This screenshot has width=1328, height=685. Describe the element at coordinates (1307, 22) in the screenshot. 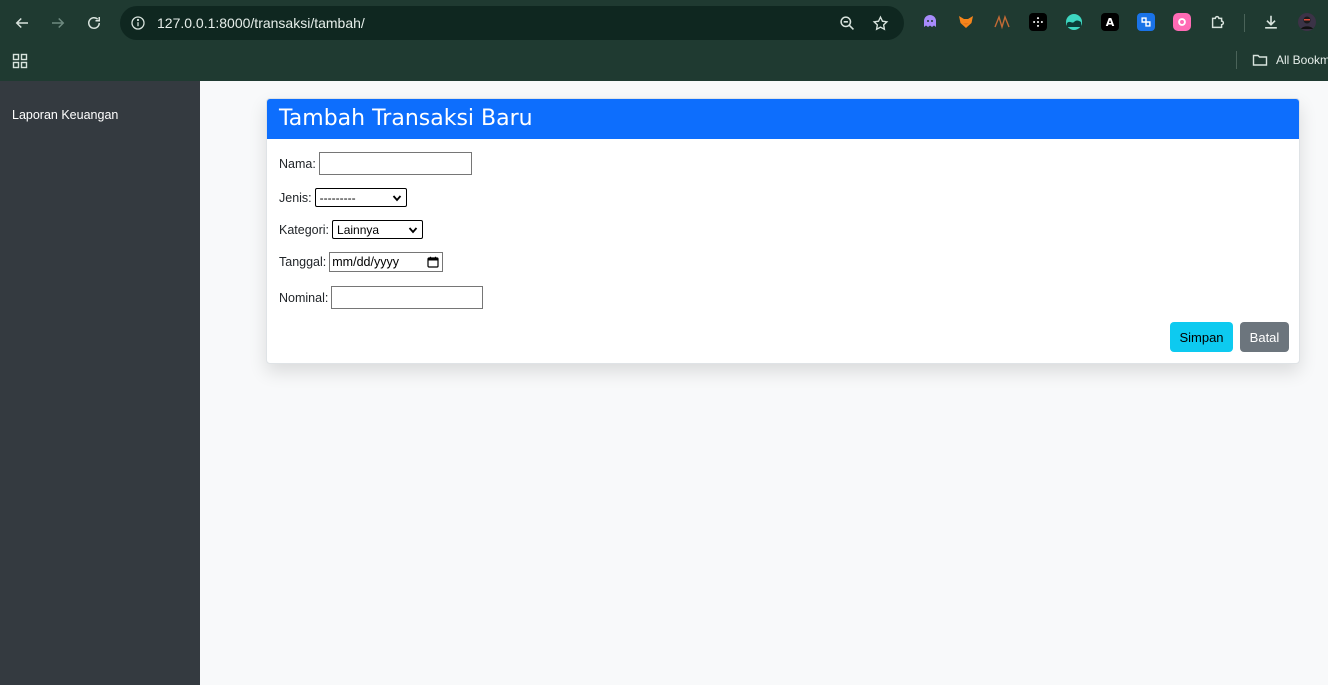

I see `profile-avatar-icon` at that location.